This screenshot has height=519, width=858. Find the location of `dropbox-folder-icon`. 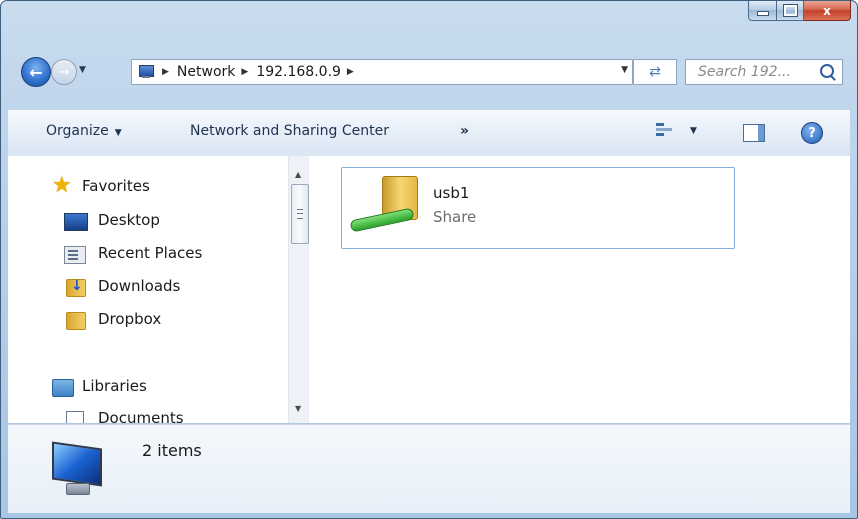

dropbox-folder-icon is located at coordinates (76, 321).